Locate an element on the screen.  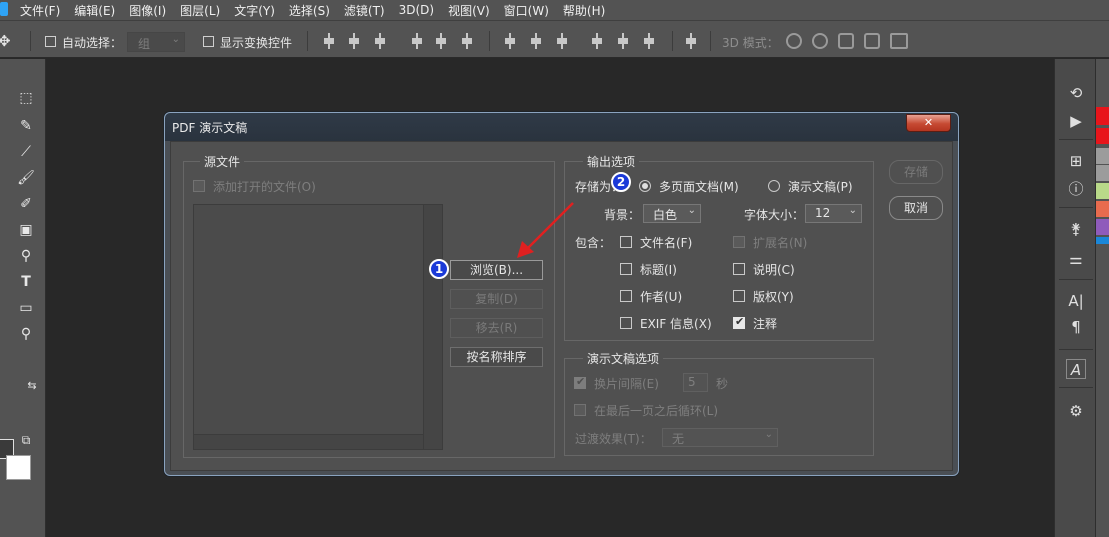
swatch-green is located at coordinates (1102, 191).